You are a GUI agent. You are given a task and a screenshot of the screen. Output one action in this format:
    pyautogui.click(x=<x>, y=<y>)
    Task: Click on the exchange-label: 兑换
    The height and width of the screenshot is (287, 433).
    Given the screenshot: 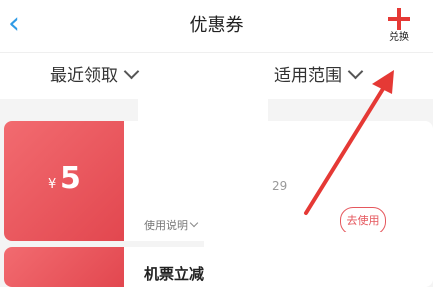 What is the action you would take?
    pyautogui.click(x=399, y=37)
    